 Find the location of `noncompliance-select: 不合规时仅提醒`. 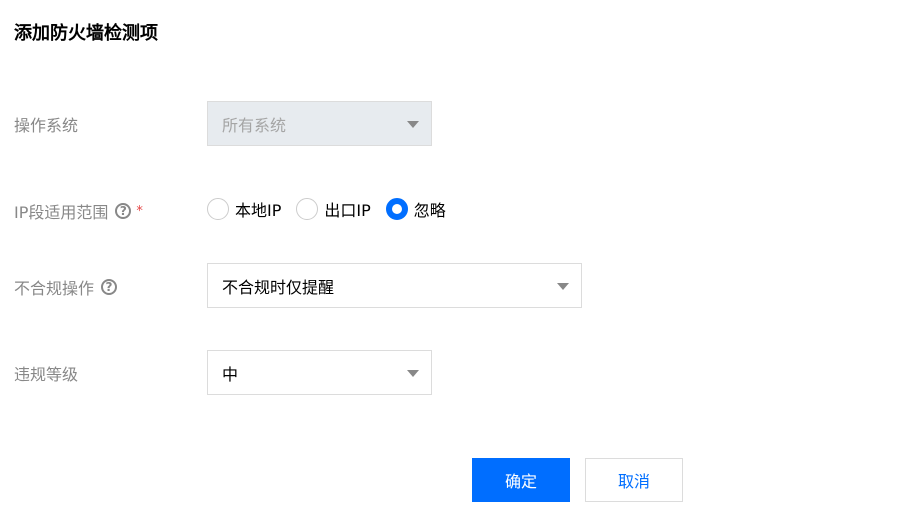

noncompliance-select: 不合规时仅提醒 is located at coordinates (394, 285).